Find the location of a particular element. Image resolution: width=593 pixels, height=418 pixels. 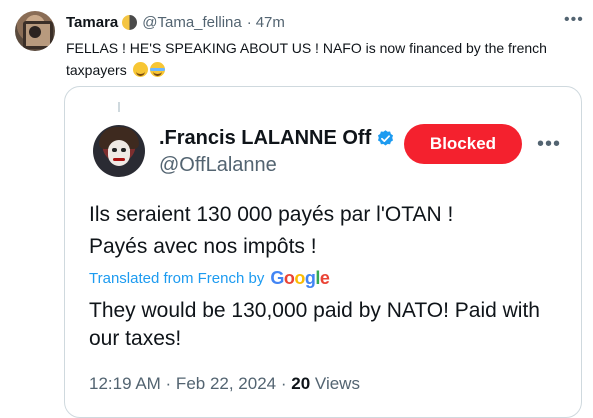

quoted-author-row: .Francis LALANNE Off is located at coordinates (277, 138).